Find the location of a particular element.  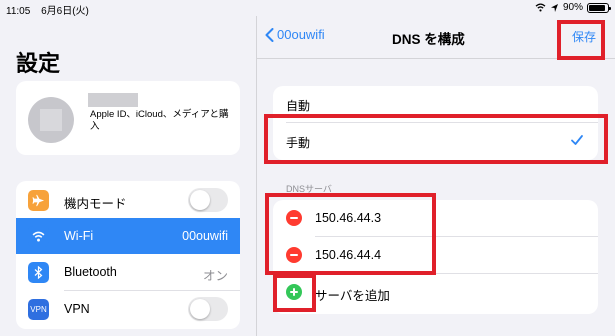

vpn-icon: VPN is located at coordinates (38, 309).